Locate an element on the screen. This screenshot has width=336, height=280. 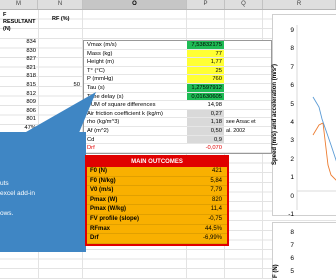
input-row: Tau (s) 1,27597912 is located at coordinates (177, 88).